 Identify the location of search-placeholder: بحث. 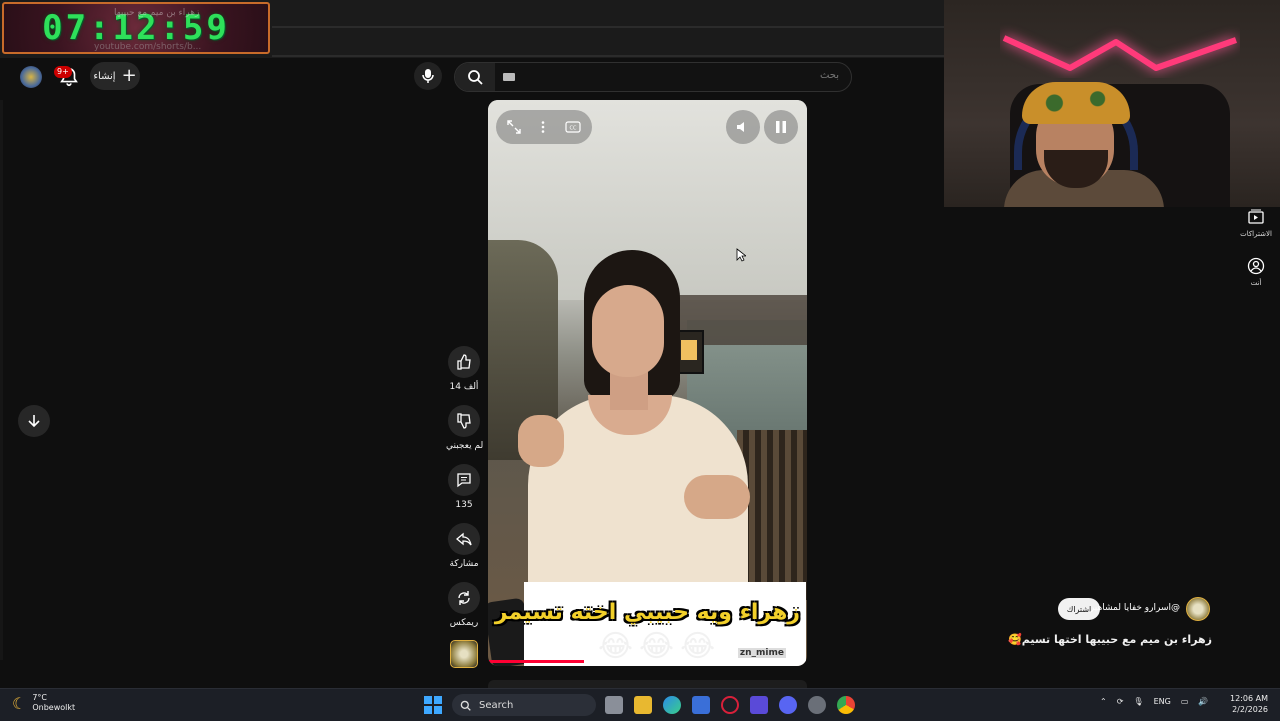
(829, 75).